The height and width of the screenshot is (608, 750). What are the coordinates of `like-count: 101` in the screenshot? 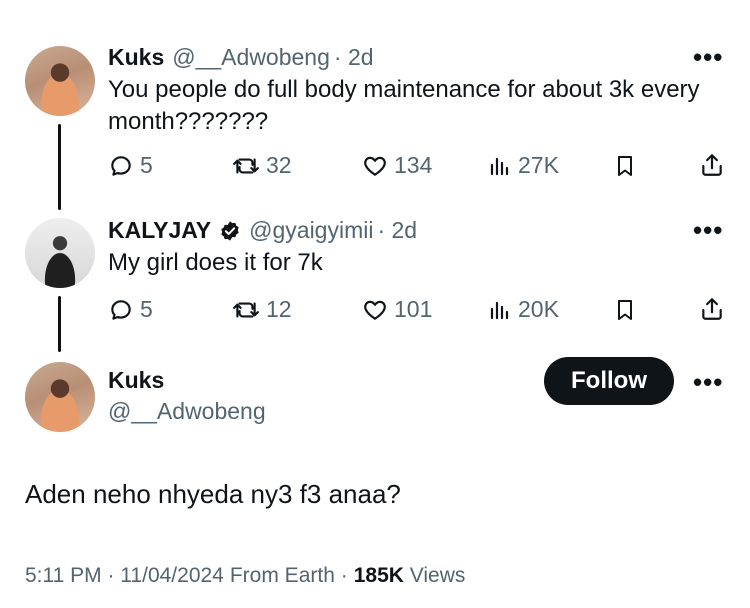 It's located at (413, 309).